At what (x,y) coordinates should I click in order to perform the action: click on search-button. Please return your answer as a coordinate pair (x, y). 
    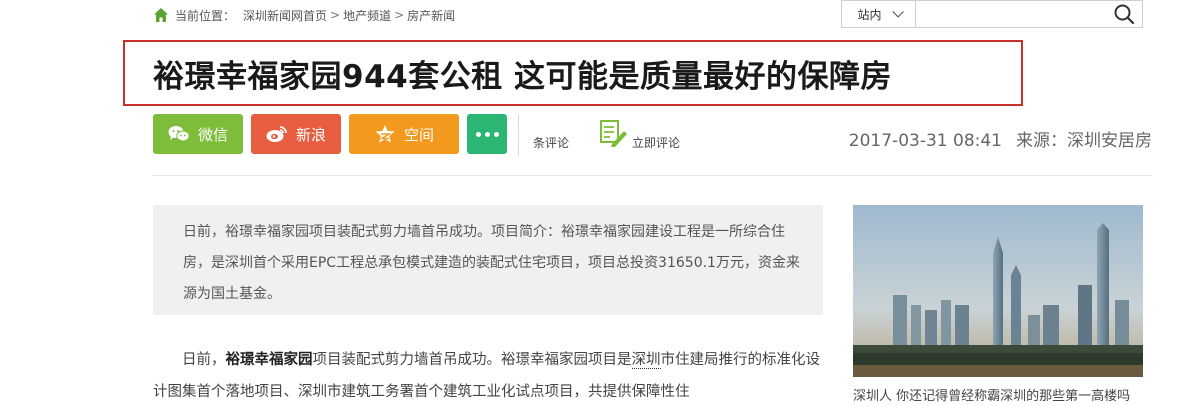
    Looking at the image, I should click on (1124, 14).